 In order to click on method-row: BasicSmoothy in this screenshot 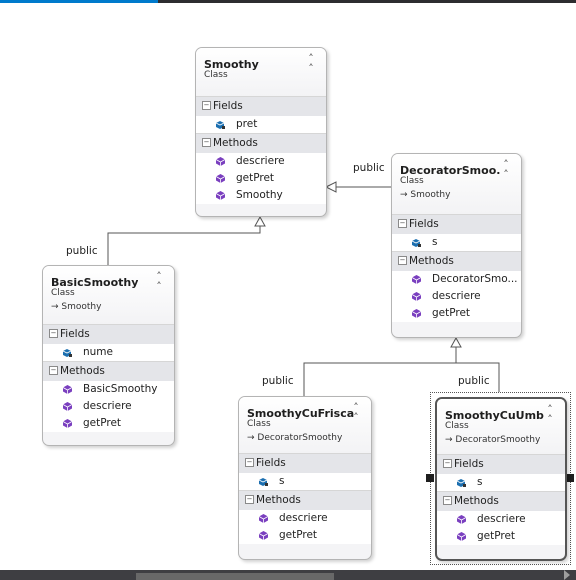, I will do `click(108, 389)`.